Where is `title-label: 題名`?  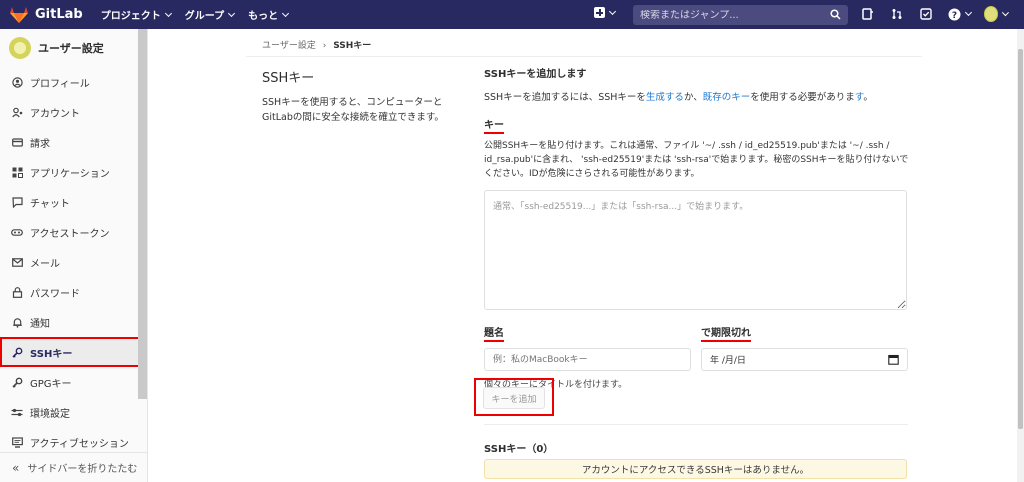
title-label: 題名 is located at coordinates (494, 333).